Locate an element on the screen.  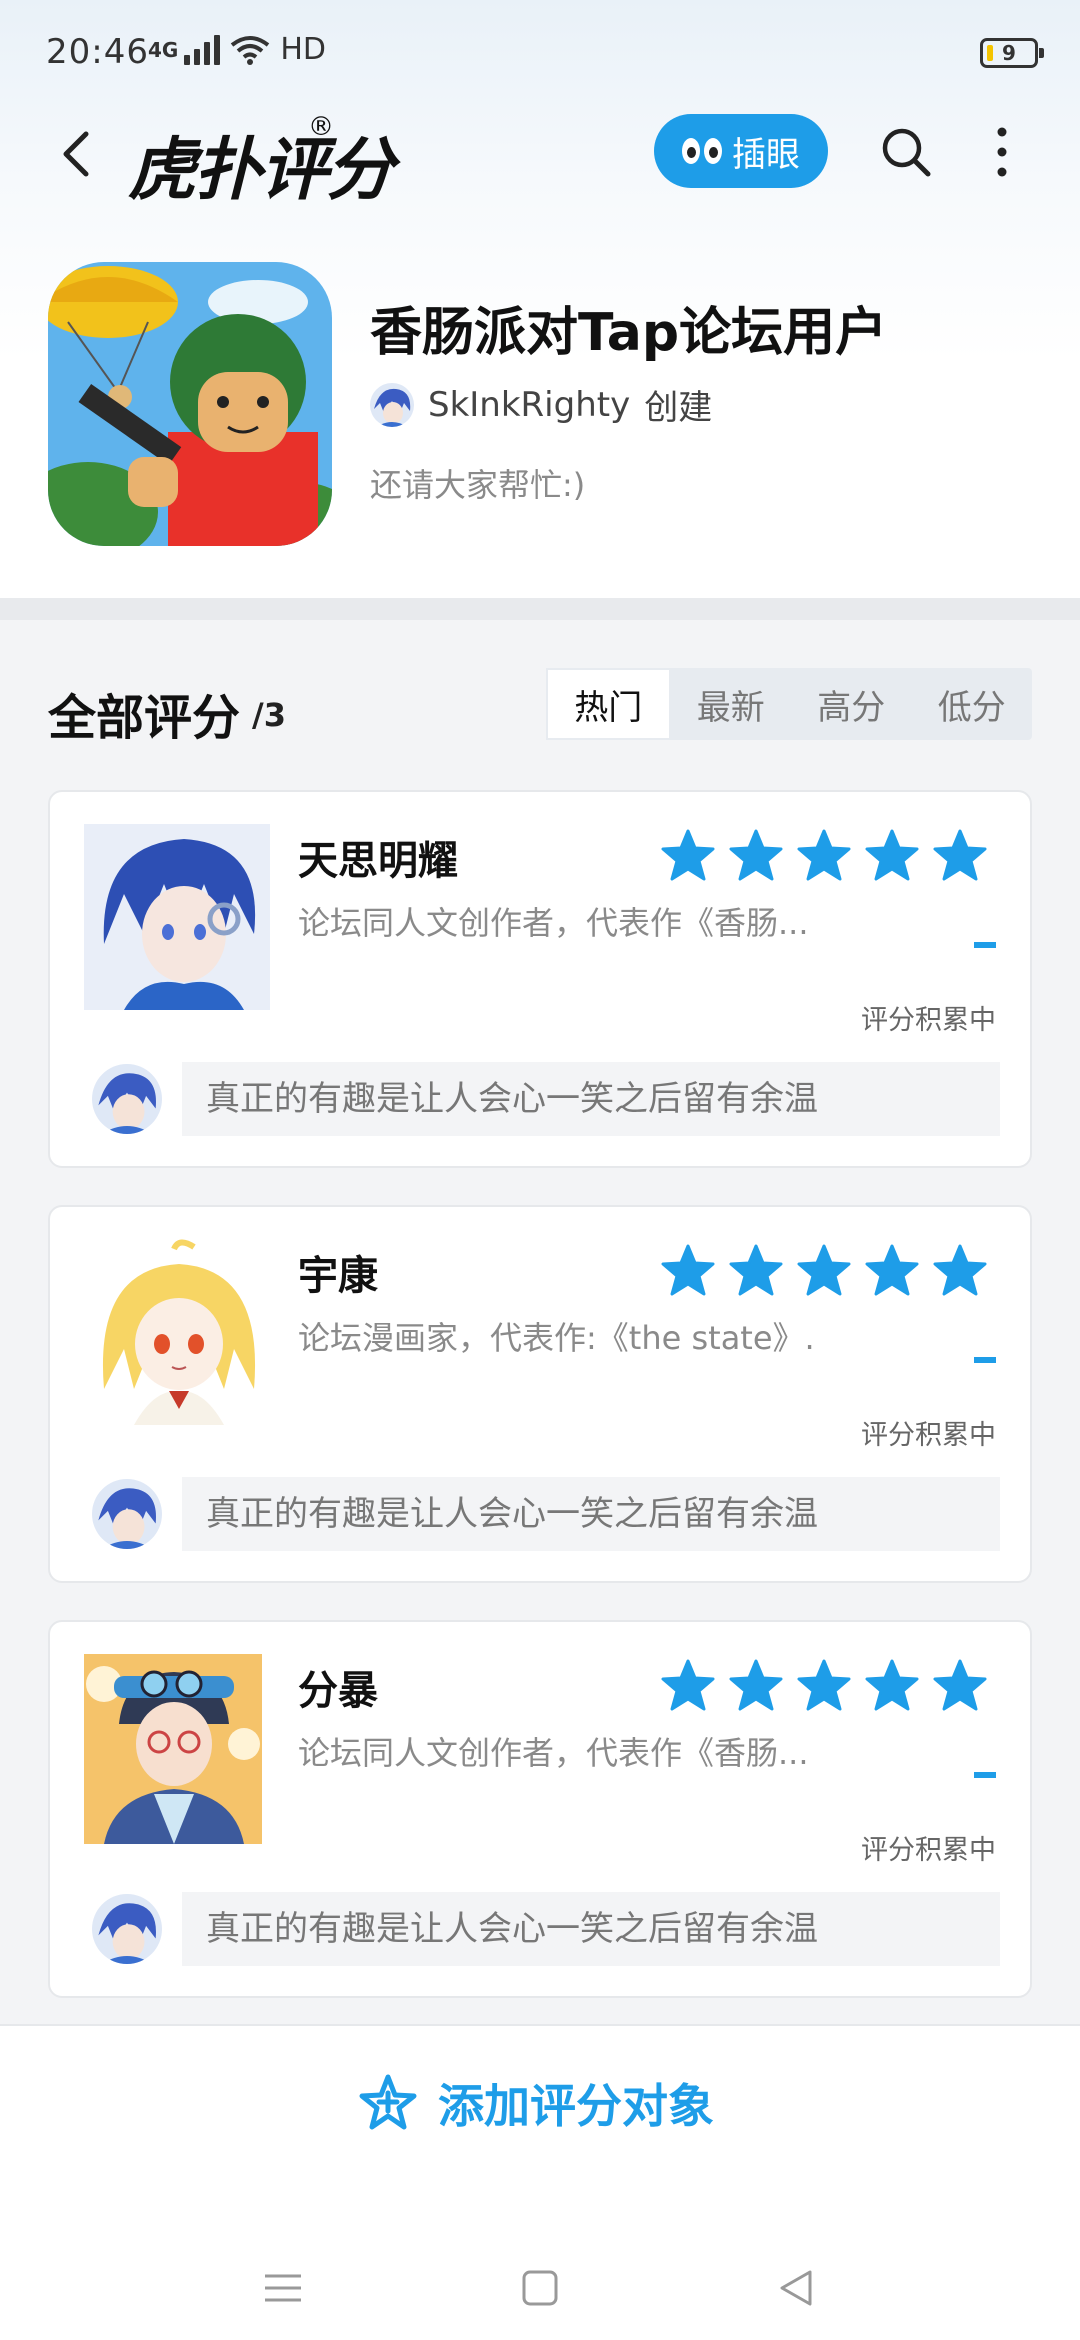
back-nav-icon is located at coordinates (796, 2288).